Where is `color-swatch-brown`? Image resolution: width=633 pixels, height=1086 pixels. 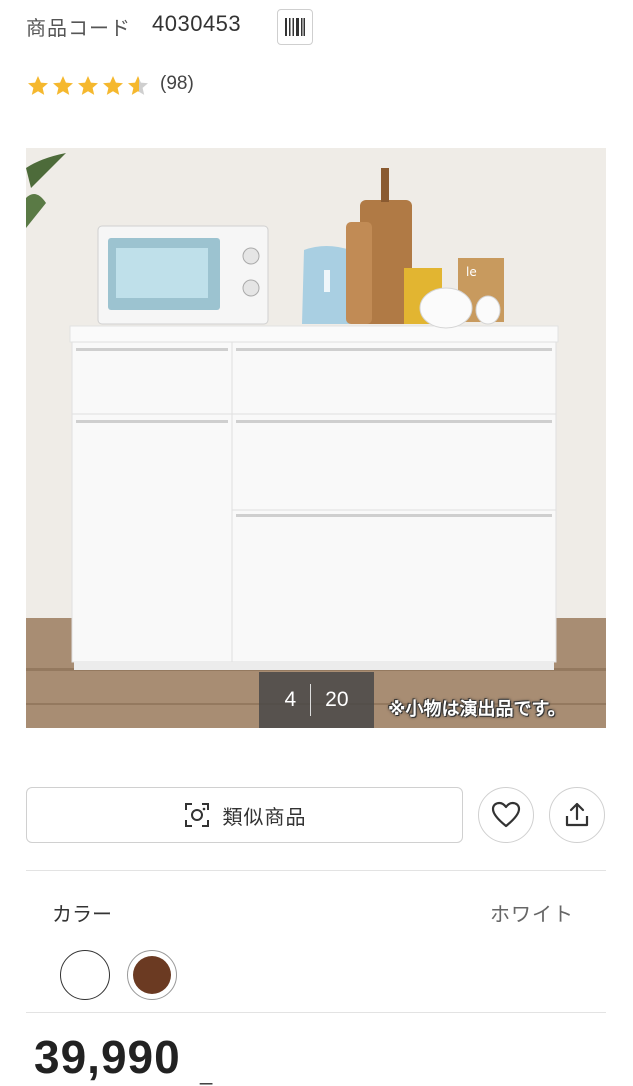 color-swatch-brown is located at coordinates (152, 975).